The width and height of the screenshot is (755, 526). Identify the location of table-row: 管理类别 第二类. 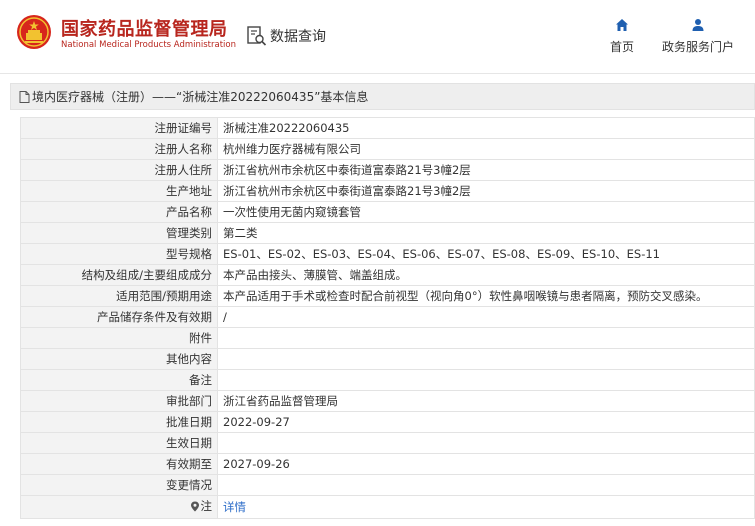
(387, 233).